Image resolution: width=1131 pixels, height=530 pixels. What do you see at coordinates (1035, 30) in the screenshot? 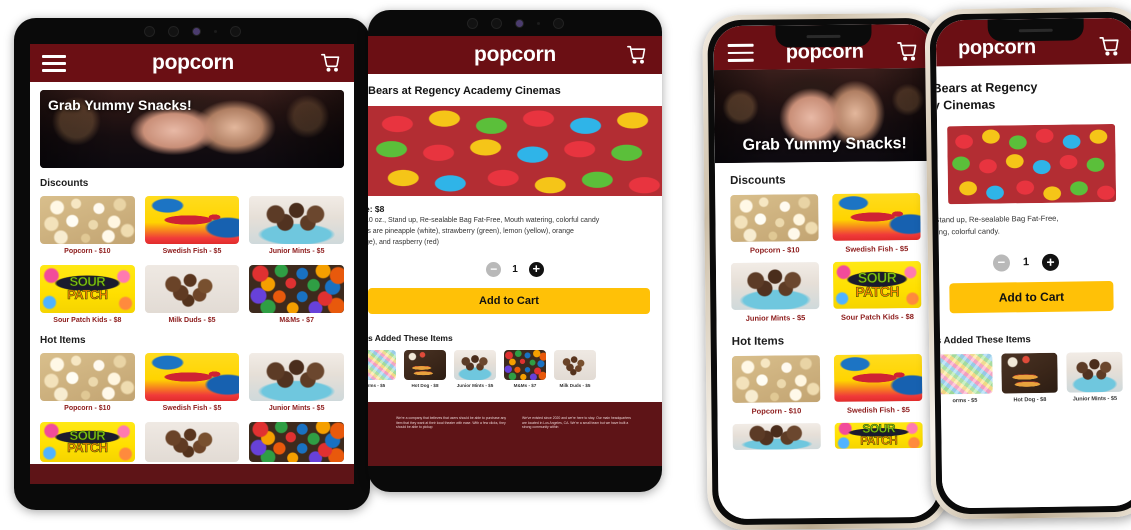
I see `earpiece-speaker-icon` at bounding box center [1035, 30].